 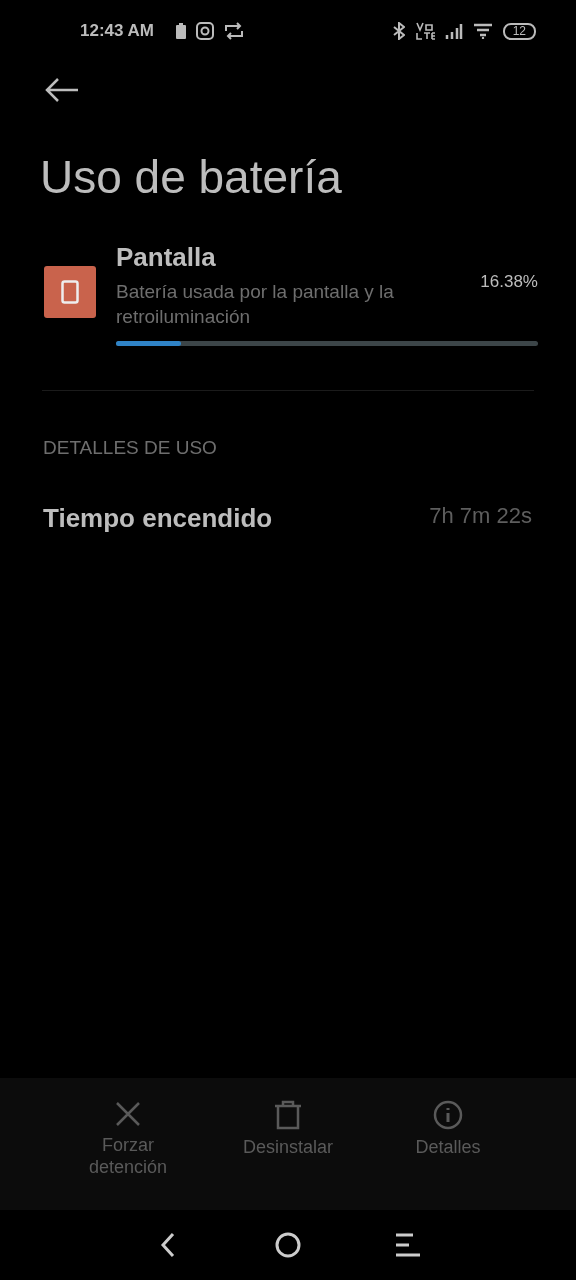 What do you see at coordinates (482, 31) in the screenshot?
I see `wifi-icon` at bounding box center [482, 31].